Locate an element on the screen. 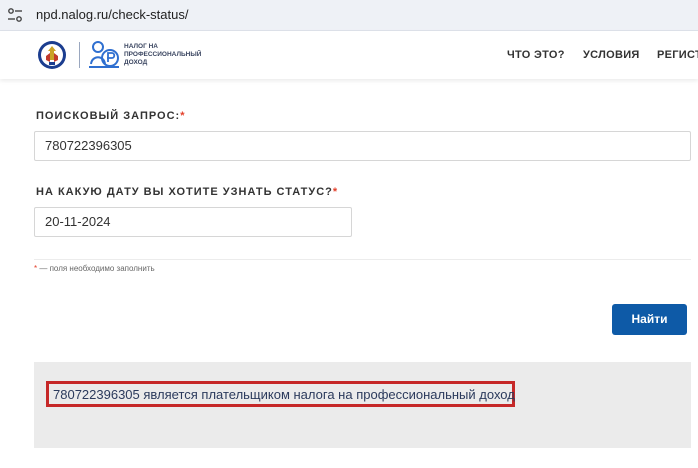 The height and width of the screenshot is (468, 698). logo-text: НАЛОГ НА ПРОФЕССИОНАЛЬНЫЙ ДОХОД is located at coordinates (164, 55).